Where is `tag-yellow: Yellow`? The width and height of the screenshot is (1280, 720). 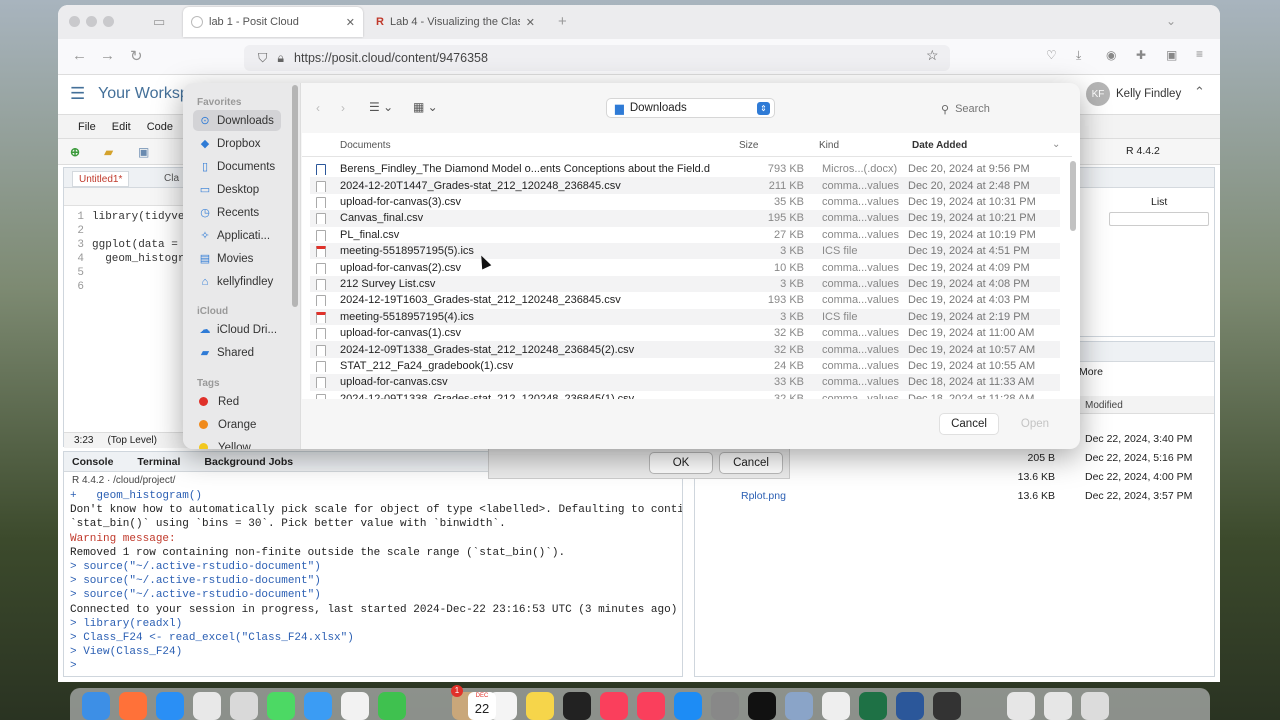
tag-yellow: Yellow is located at coordinates (237, 443).